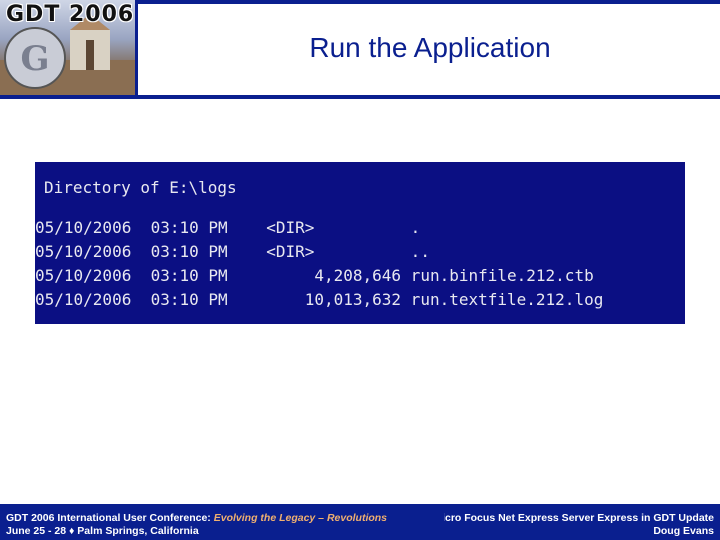  What do you see at coordinates (110, 518) in the screenshot?
I see `footer-conference: GDT 2006 International User Conference:` at bounding box center [110, 518].